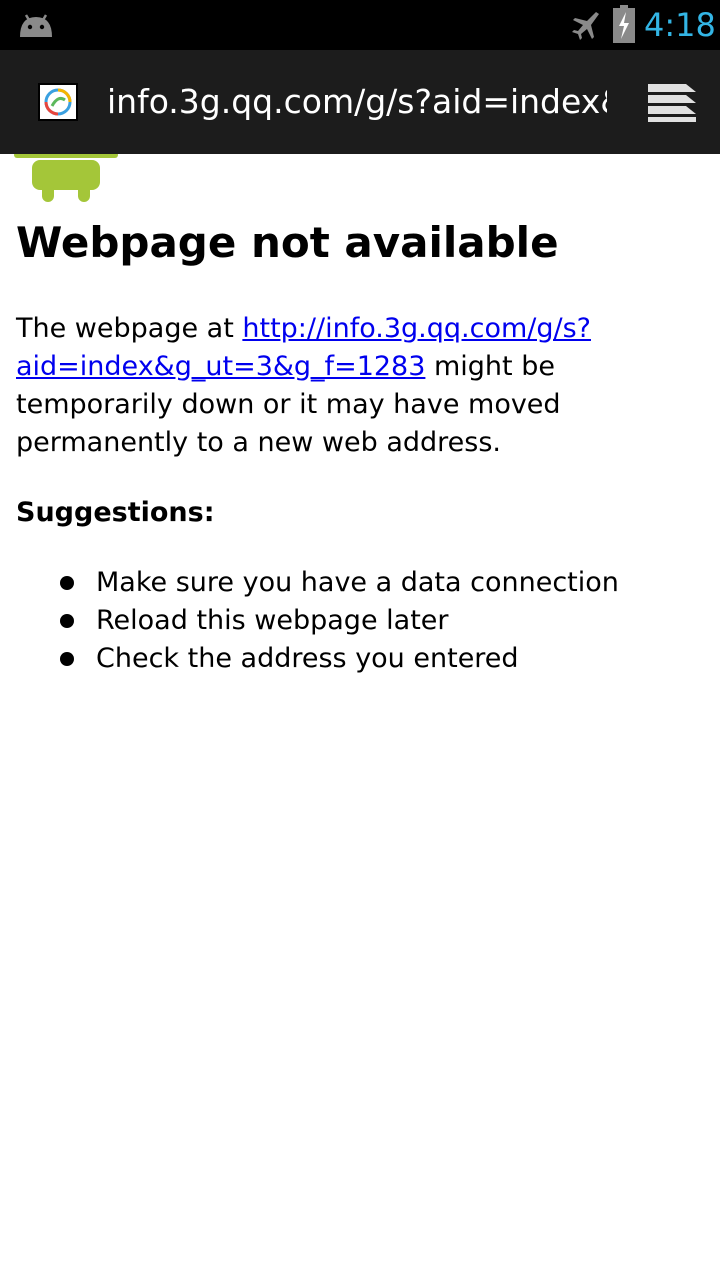 This screenshot has width=720, height=1280. What do you see at coordinates (357, 582) in the screenshot?
I see `suggestion-text: Make sure you have a data connection` at bounding box center [357, 582].